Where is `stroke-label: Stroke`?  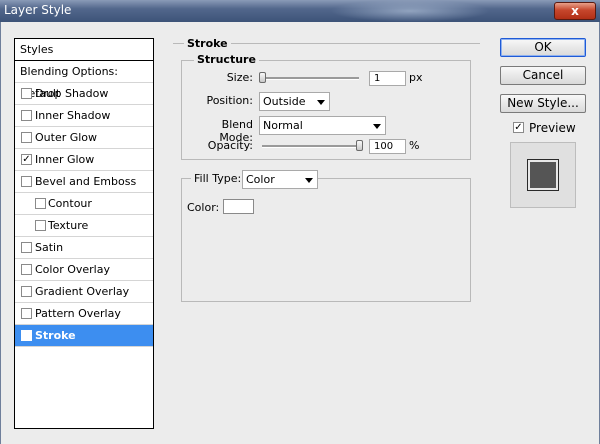
stroke-label: Stroke is located at coordinates (55, 335).